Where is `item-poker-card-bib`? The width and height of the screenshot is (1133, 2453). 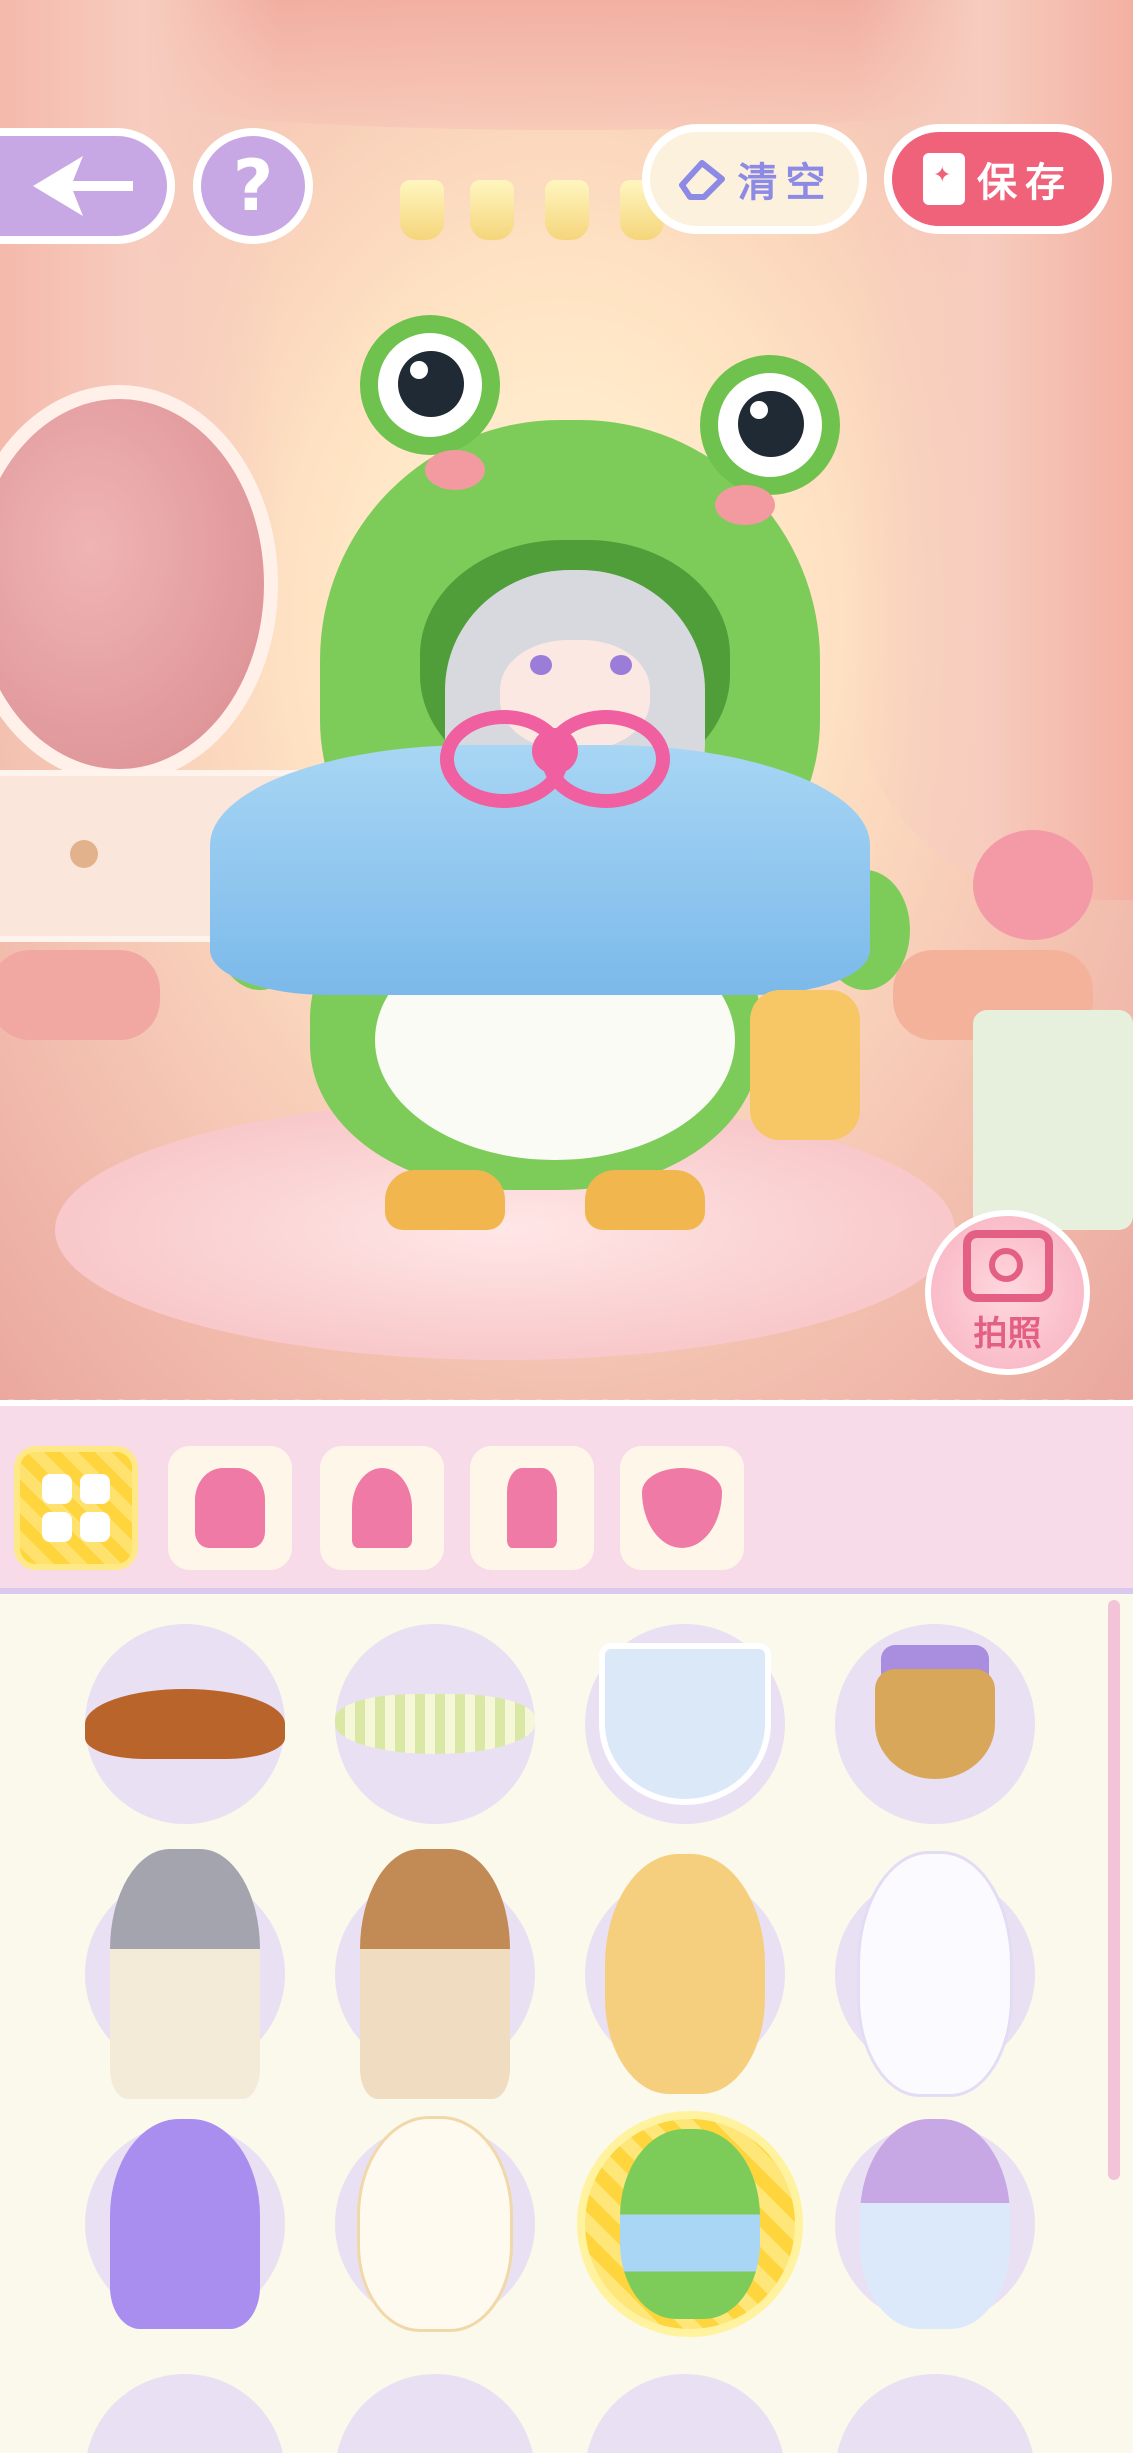 item-poker-card-bib is located at coordinates (685, 1724).